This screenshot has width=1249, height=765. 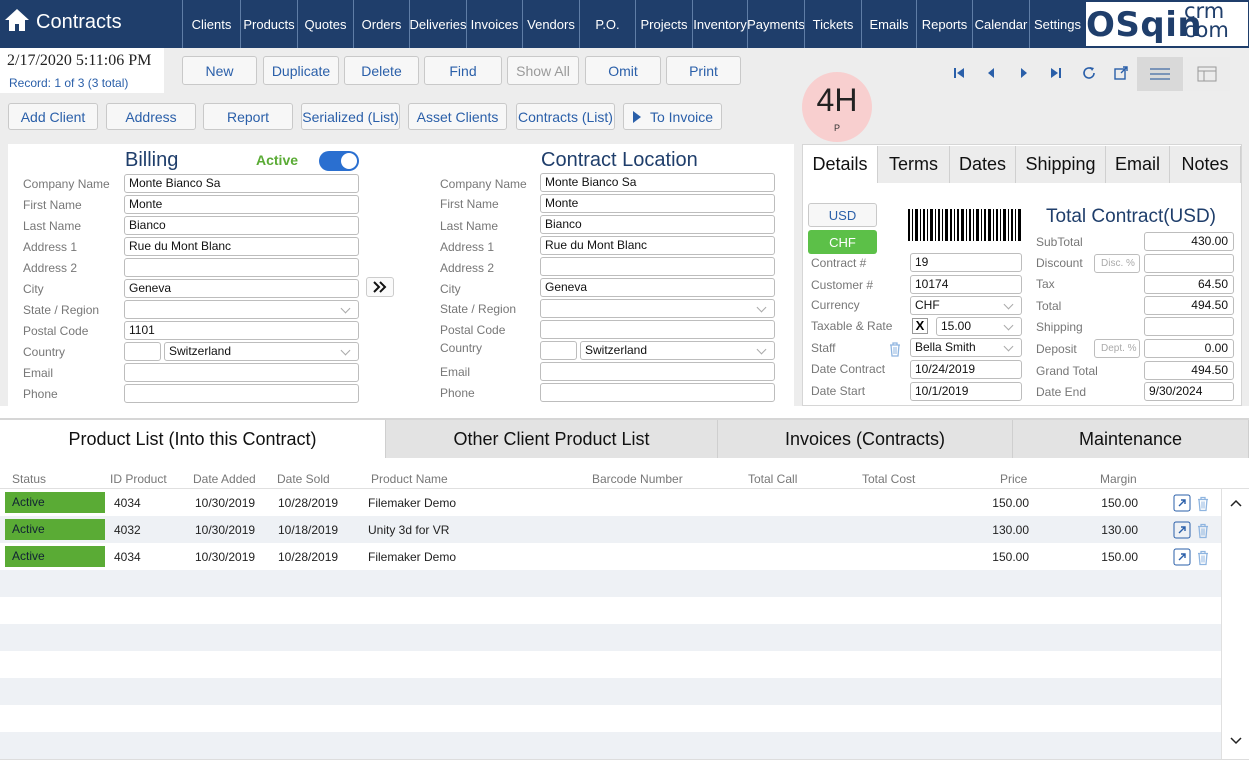 I want to click on serialized-list-button: Serialized (List), so click(x=350, y=116).